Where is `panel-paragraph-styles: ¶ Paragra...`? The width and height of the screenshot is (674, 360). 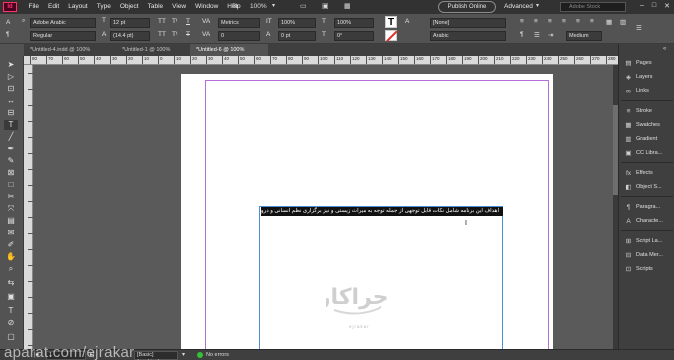
panel-paragraph-styles: ¶ Paragra... is located at coordinates (642, 207).